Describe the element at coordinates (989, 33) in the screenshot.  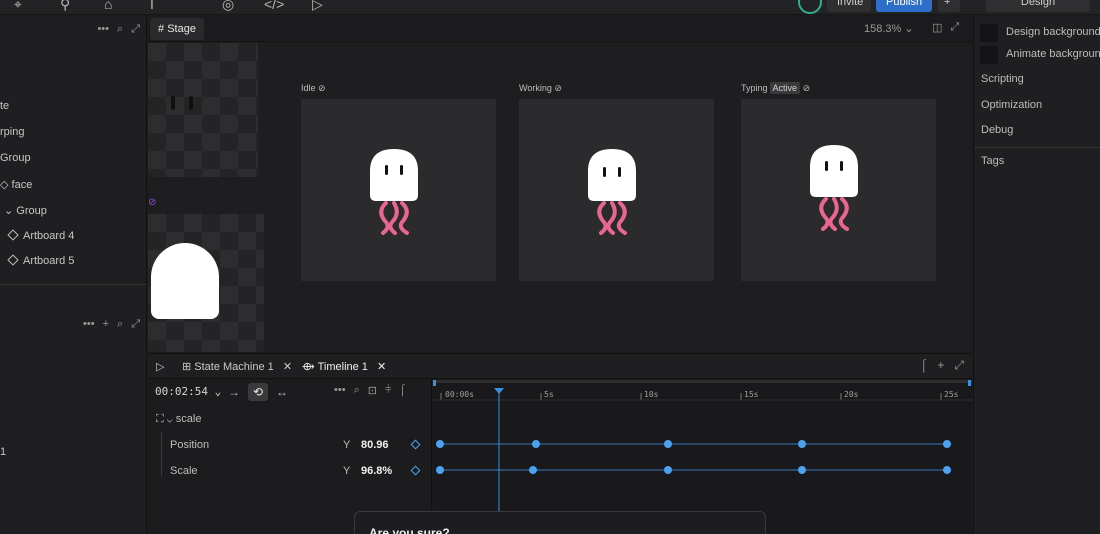
I see `design-background-swatch` at that location.